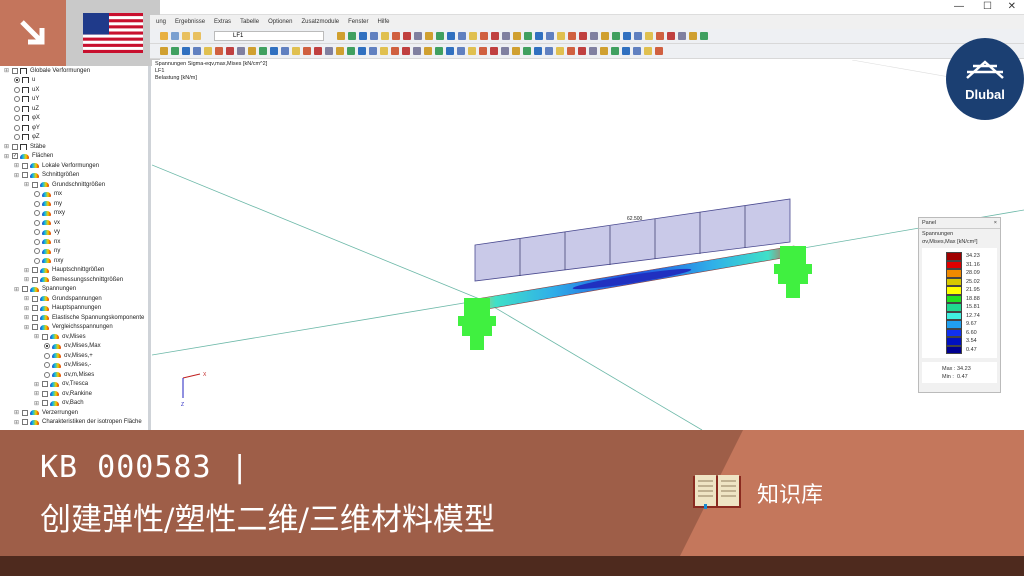  What do you see at coordinates (74, 157) in the screenshot?
I see `tree-item: ⊞ ✓ Flächen` at bounding box center [74, 157].